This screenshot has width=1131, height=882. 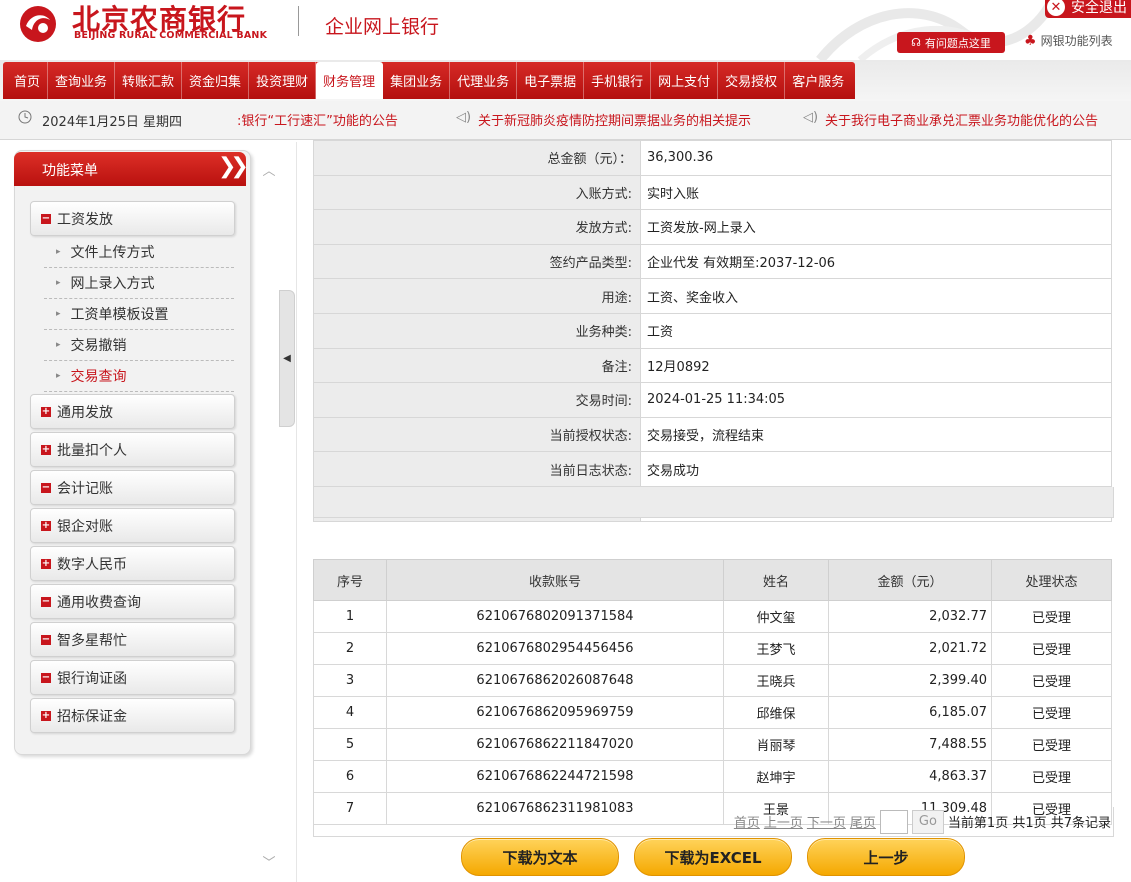 What do you see at coordinates (85, 412) in the screenshot?
I see `sidebar-group-label: 通用发放` at bounding box center [85, 412].